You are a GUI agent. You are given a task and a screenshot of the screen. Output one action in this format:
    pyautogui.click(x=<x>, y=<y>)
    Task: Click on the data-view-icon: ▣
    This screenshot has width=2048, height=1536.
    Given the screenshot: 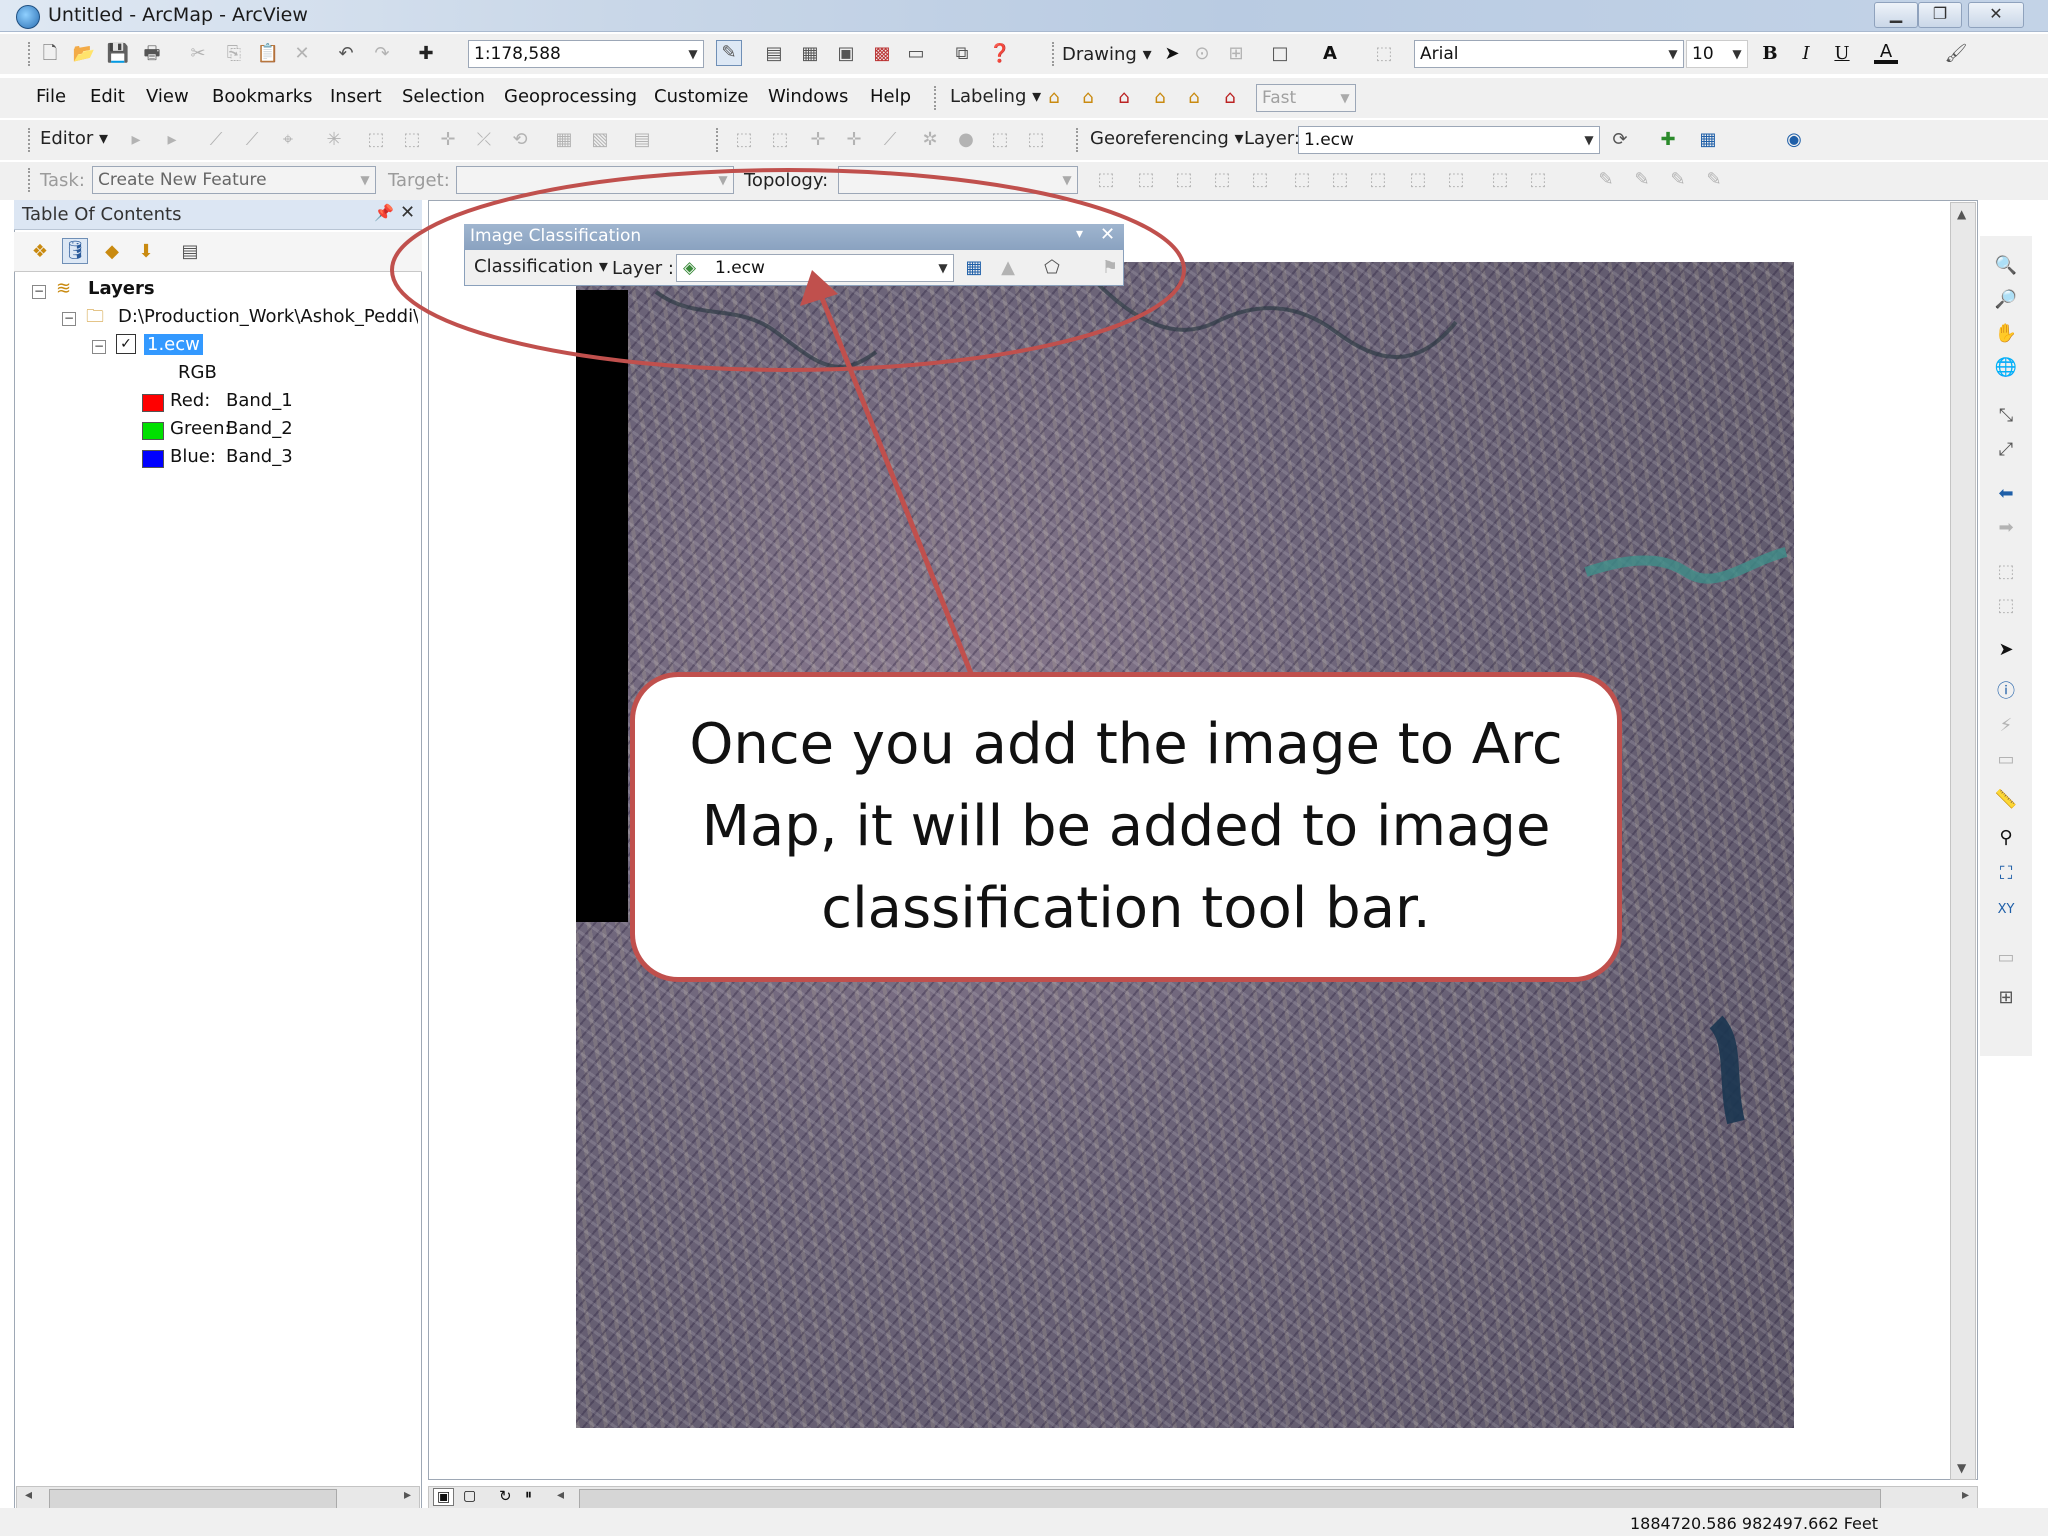 What is the action you would take?
    pyautogui.click(x=444, y=1497)
    